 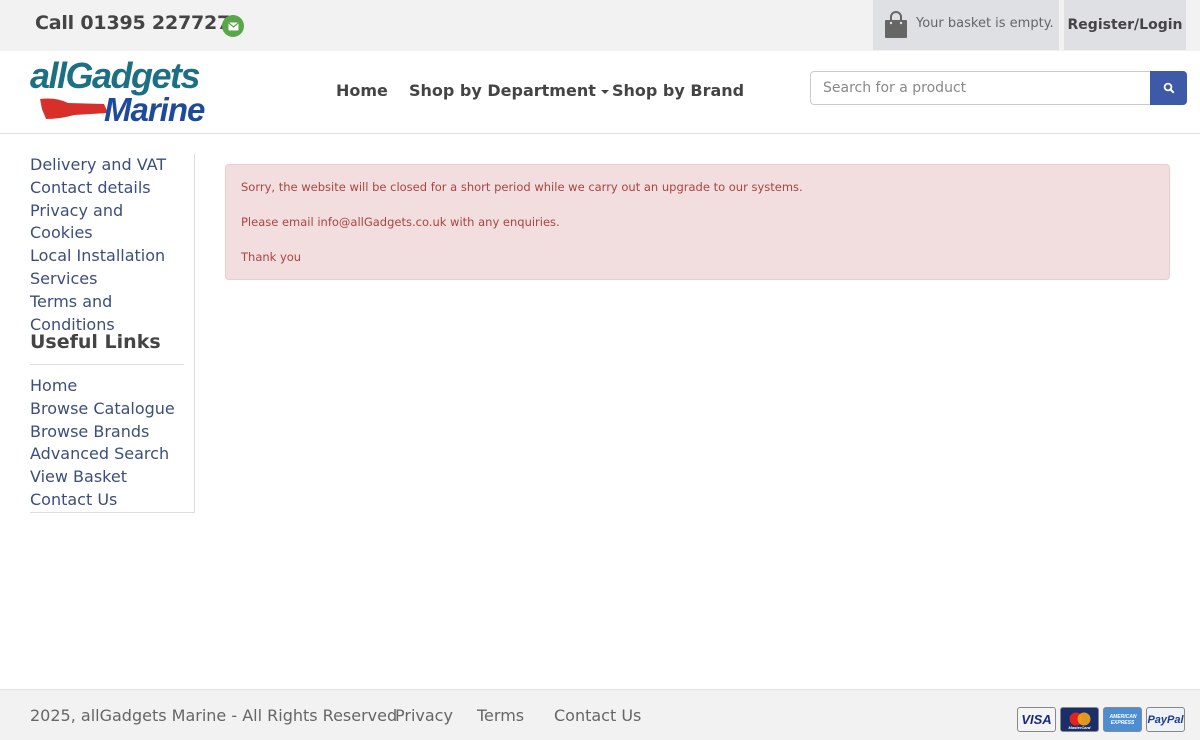 What do you see at coordinates (74, 108) in the screenshot?
I see `logo-flag-icon` at bounding box center [74, 108].